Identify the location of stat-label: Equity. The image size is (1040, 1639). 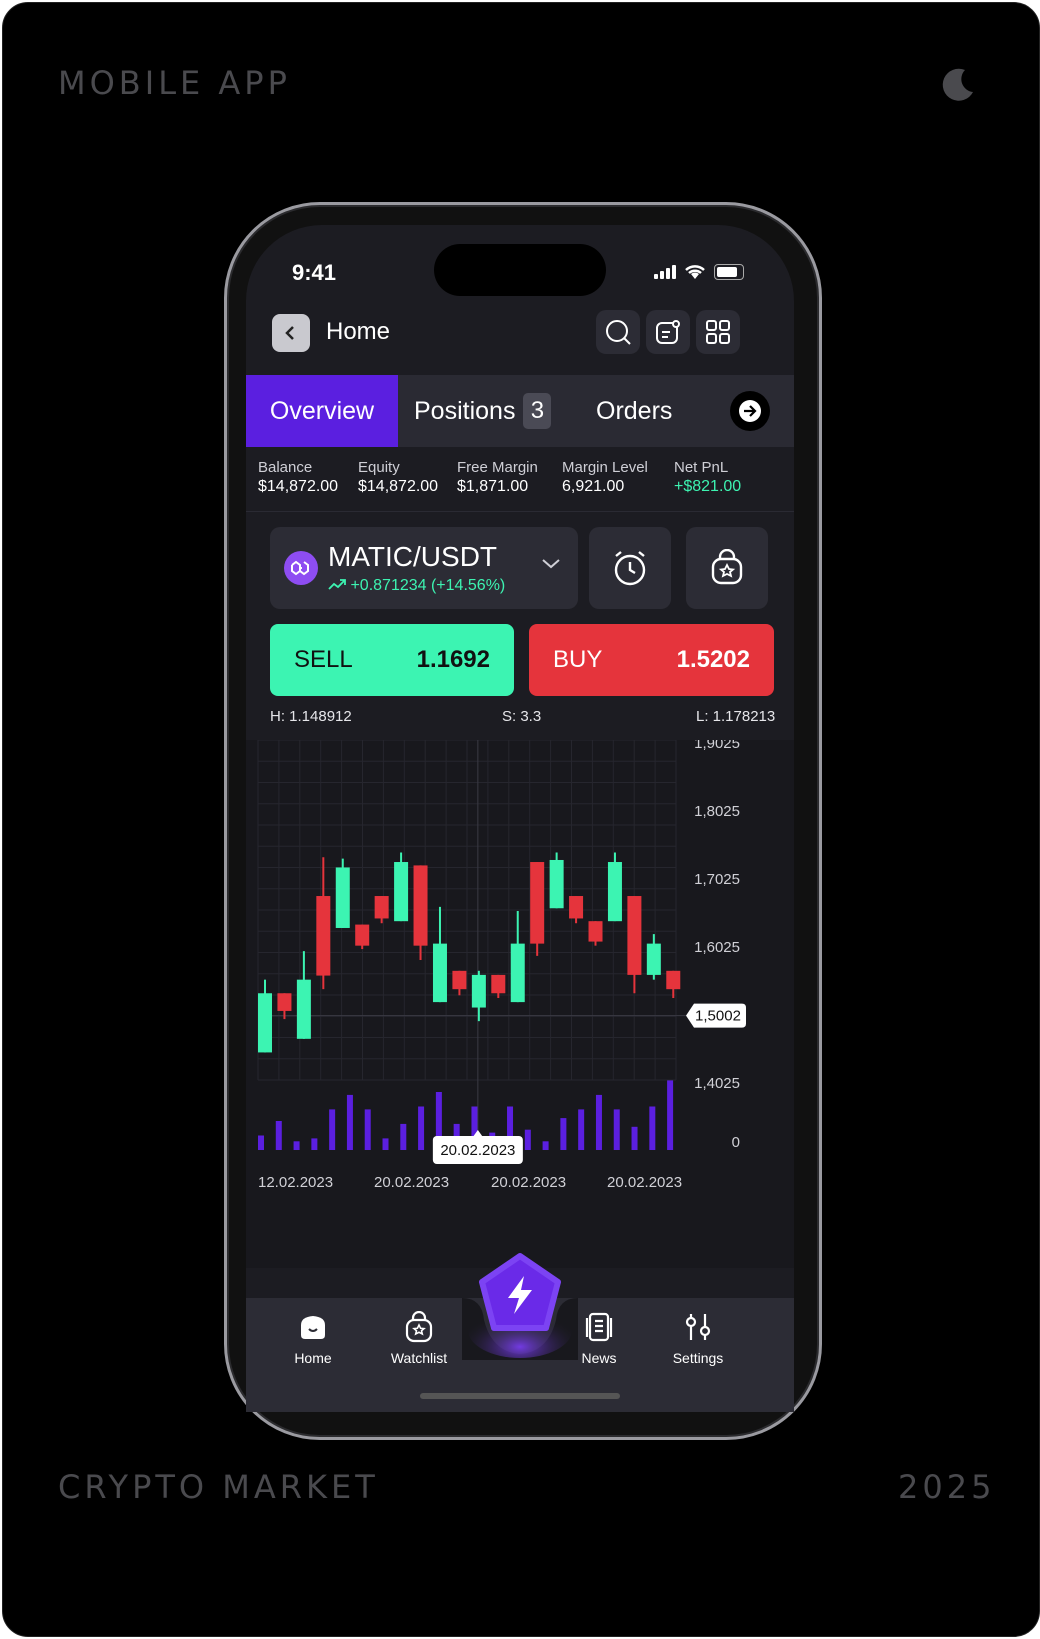
(379, 467).